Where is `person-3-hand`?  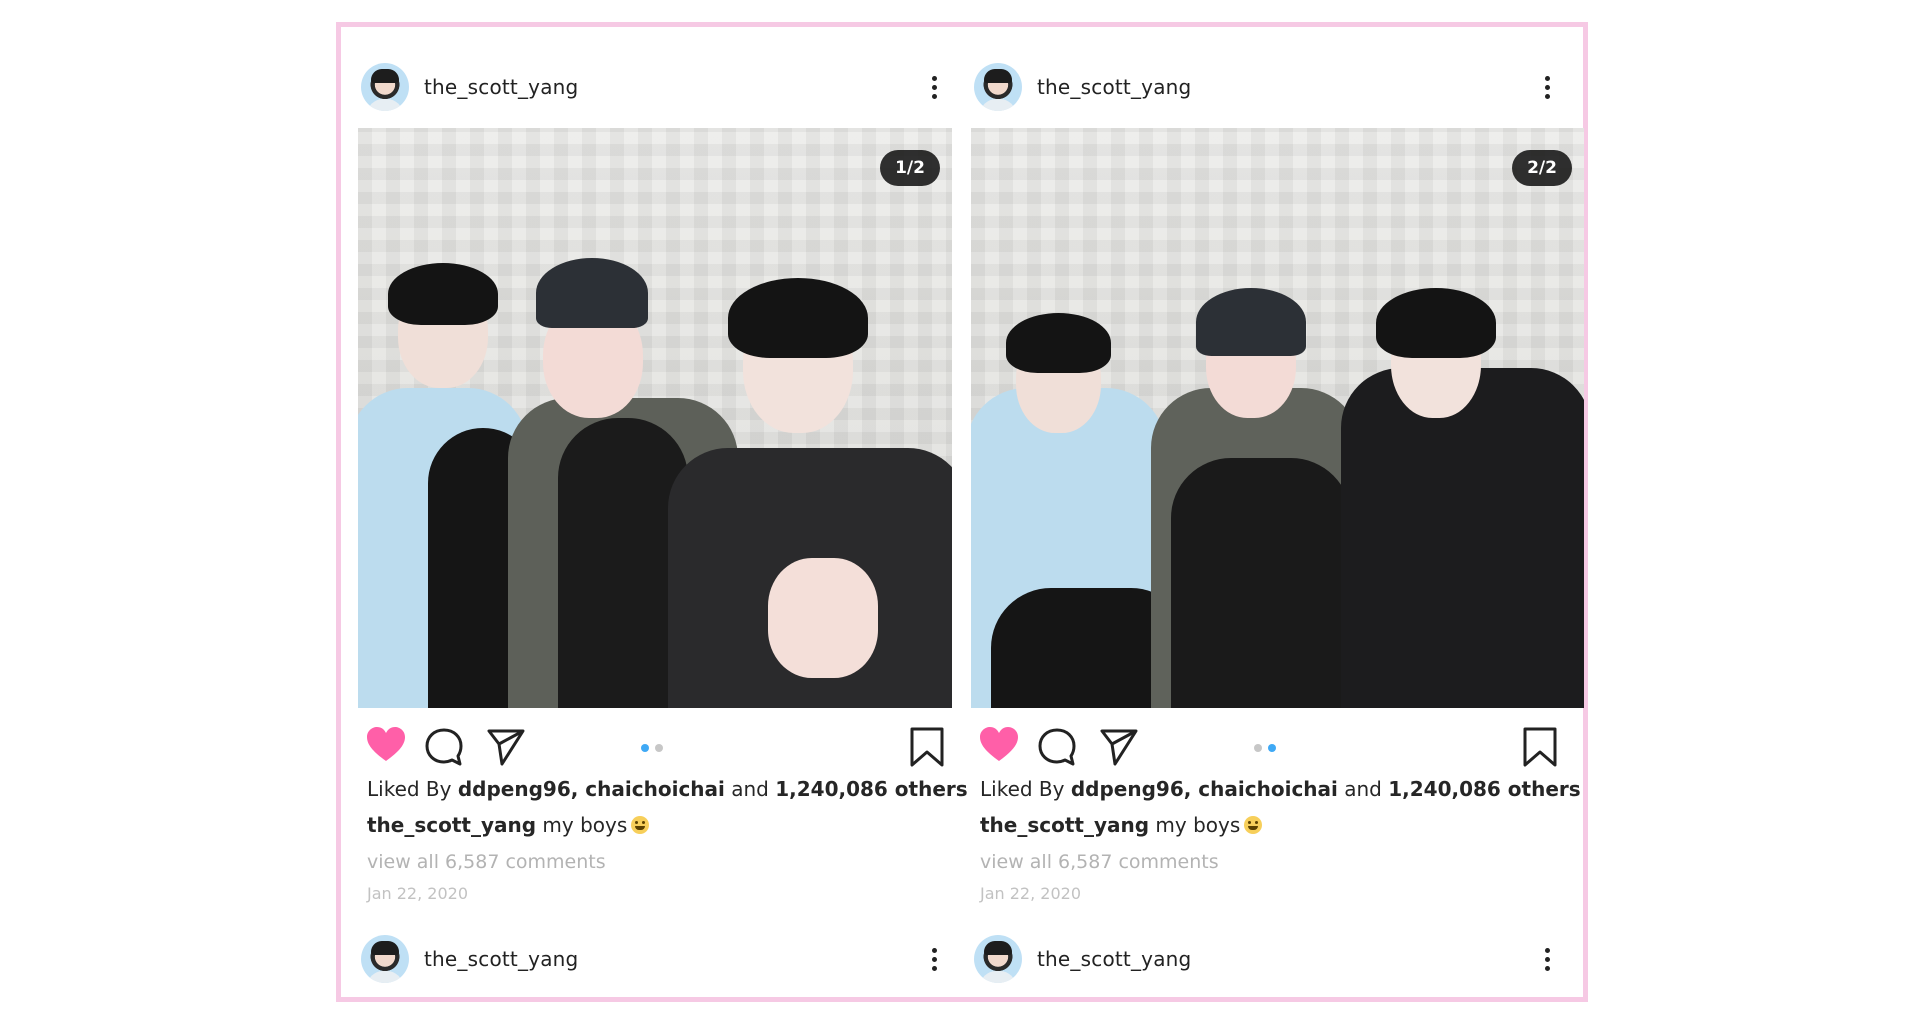 person-3-hand is located at coordinates (823, 618).